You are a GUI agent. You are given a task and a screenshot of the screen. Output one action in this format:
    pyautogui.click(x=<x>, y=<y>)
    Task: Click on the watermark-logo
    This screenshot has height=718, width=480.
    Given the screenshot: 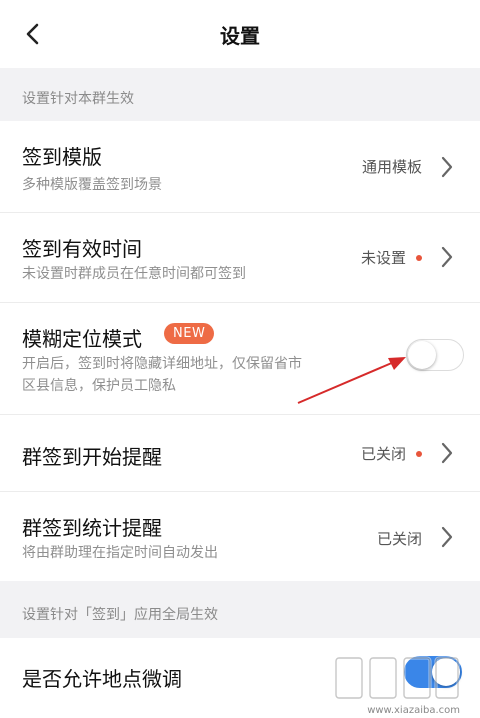 What is the action you would take?
    pyautogui.click(x=397, y=678)
    